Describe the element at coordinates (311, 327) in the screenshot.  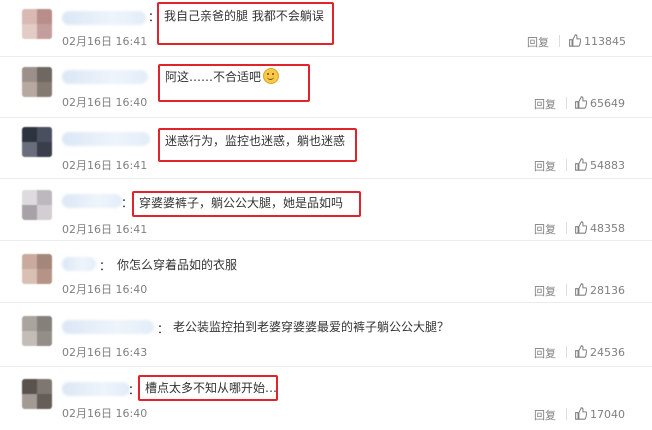
I see `comment-text: 老公装监控拍到老婆穿婆婆最爱的裤子躺公公大腿？` at that location.